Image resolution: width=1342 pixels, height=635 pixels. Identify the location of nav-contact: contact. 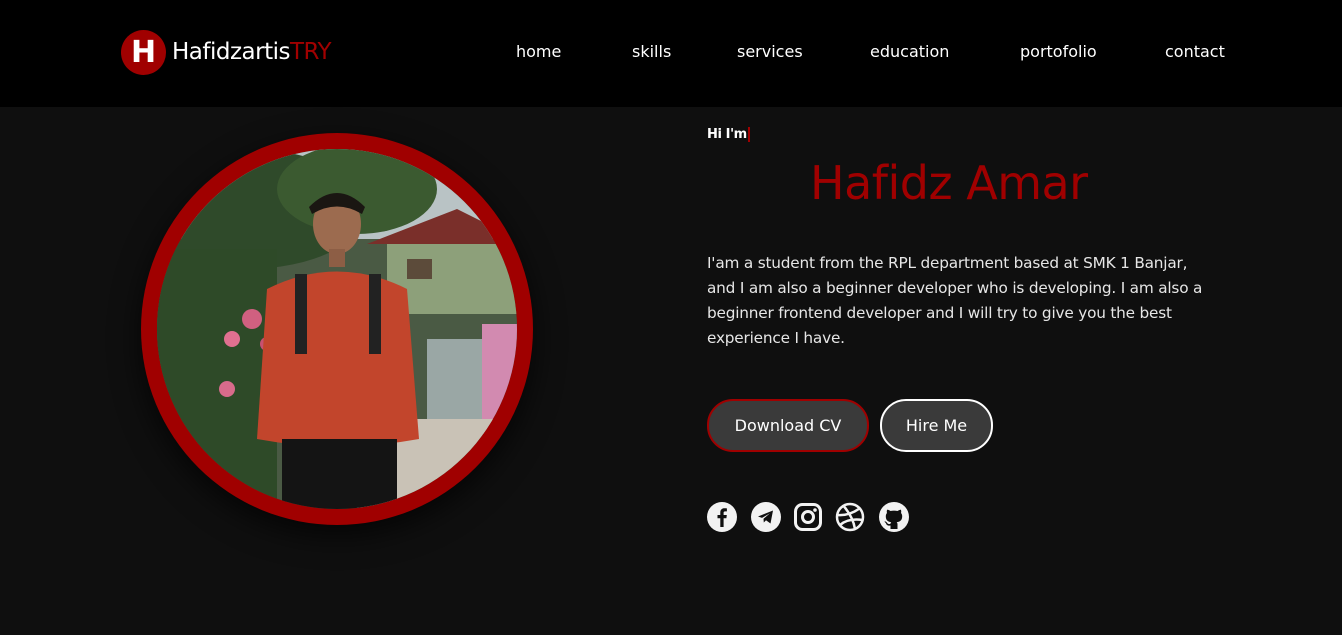
(1195, 52).